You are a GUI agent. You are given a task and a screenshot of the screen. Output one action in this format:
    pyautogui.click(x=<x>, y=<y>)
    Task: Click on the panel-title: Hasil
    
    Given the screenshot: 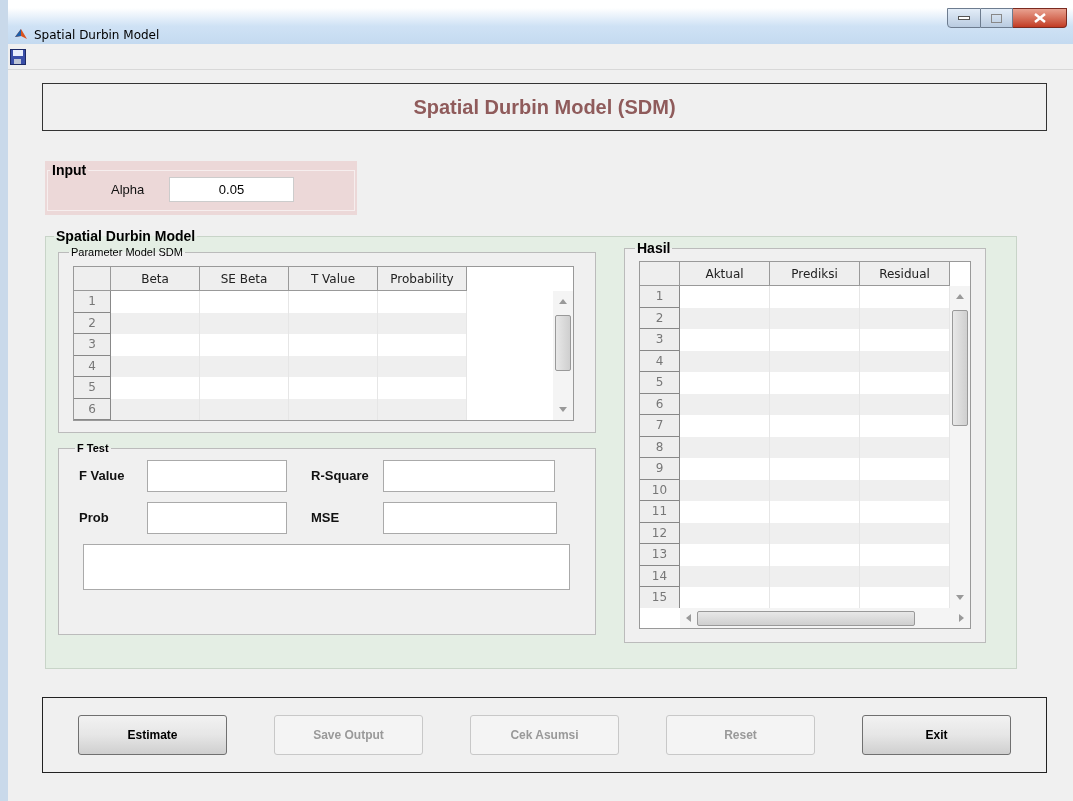 What is the action you would take?
    pyautogui.click(x=654, y=248)
    